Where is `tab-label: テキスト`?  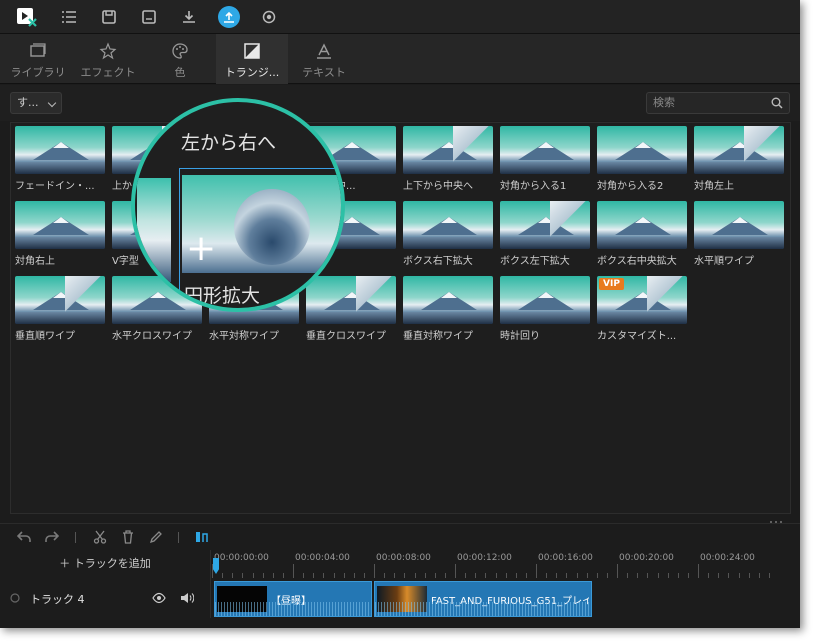
tab-label: テキスト is located at coordinates (324, 72).